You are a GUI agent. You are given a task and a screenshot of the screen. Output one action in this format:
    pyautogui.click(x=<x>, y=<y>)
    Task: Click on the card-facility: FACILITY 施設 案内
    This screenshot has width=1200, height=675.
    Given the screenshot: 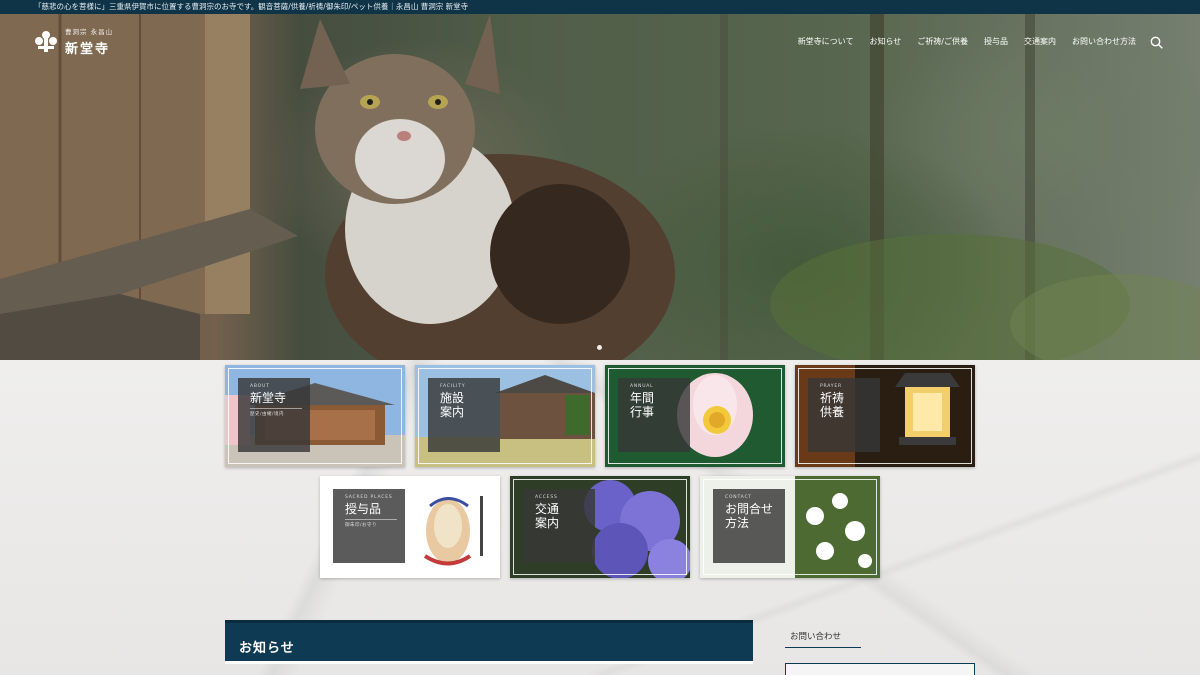 What is the action you would take?
    pyautogui.click(x=505, y=416)
    